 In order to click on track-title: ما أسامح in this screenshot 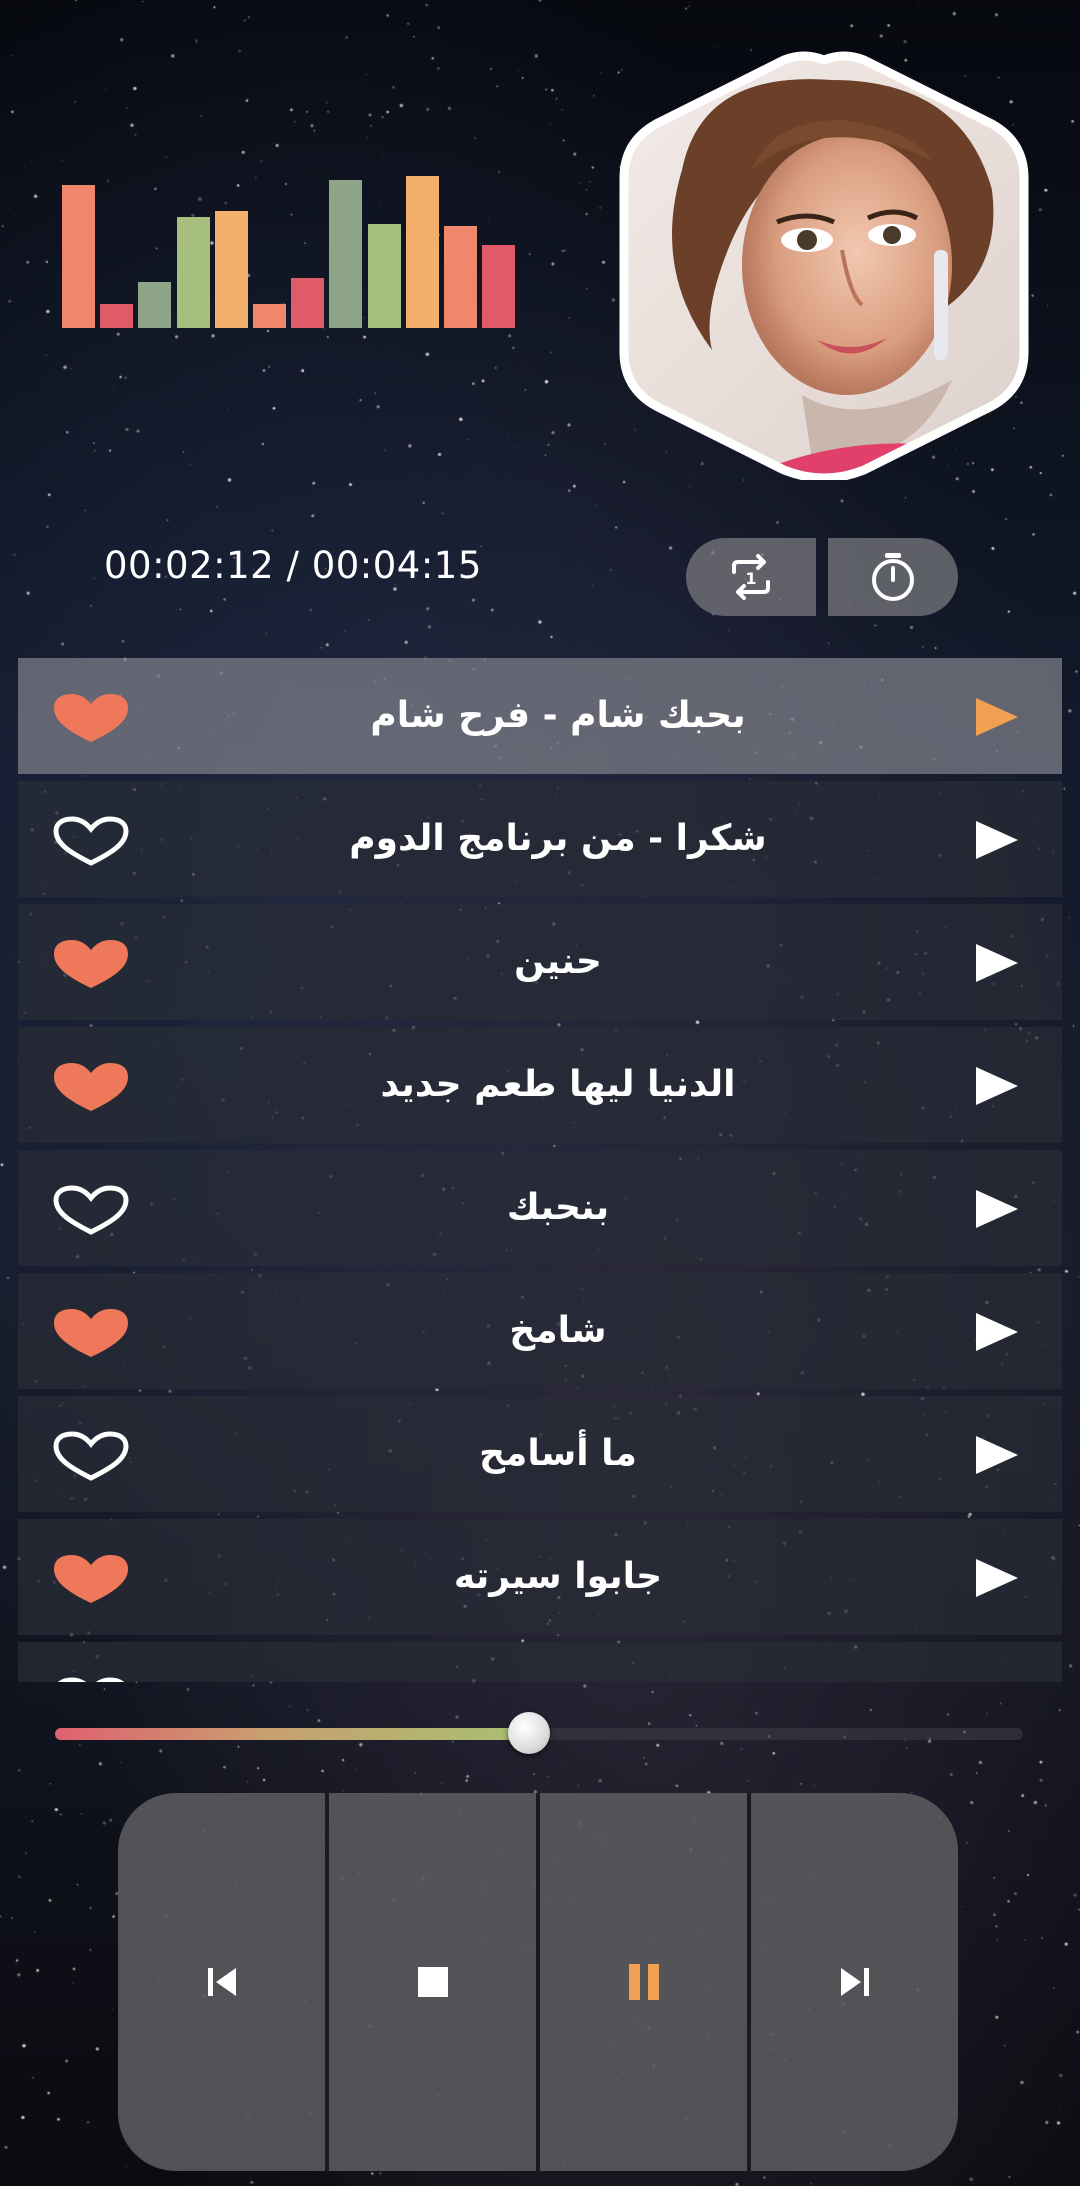, I will do `click(558, 1453)`.